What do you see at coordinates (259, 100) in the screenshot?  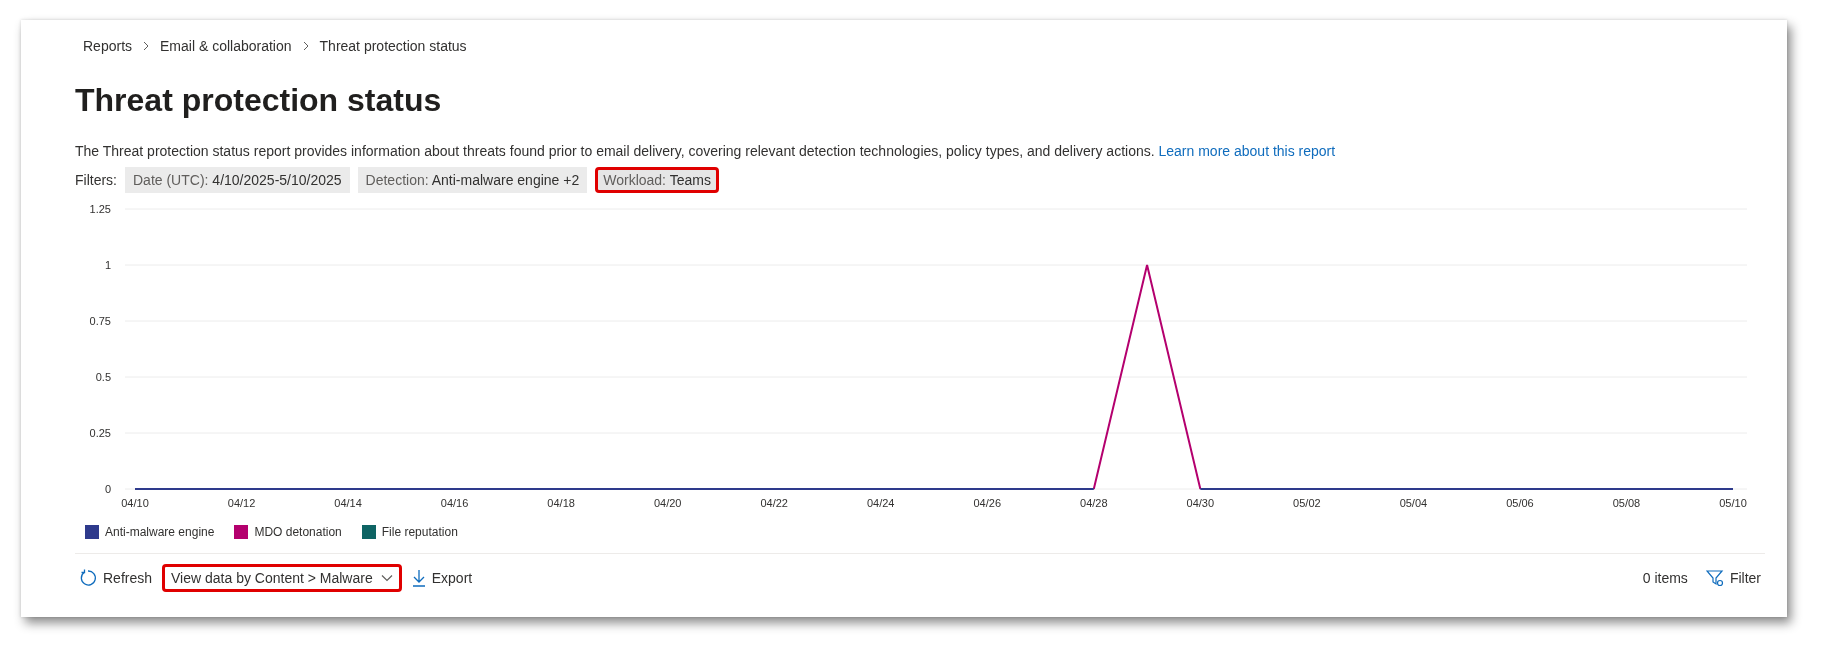 I see `page-title: Threat protection status` at bounding box center [259, 100].